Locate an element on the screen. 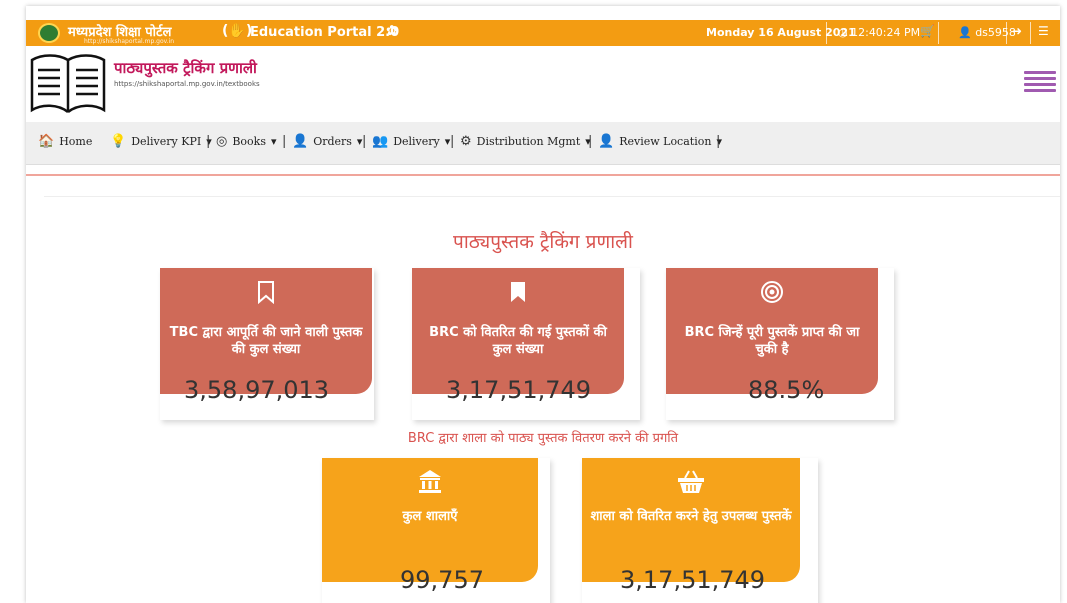 The image size is (1067, 603). grid-menu-icon: ☰ is located at coordinates (1043, 31).